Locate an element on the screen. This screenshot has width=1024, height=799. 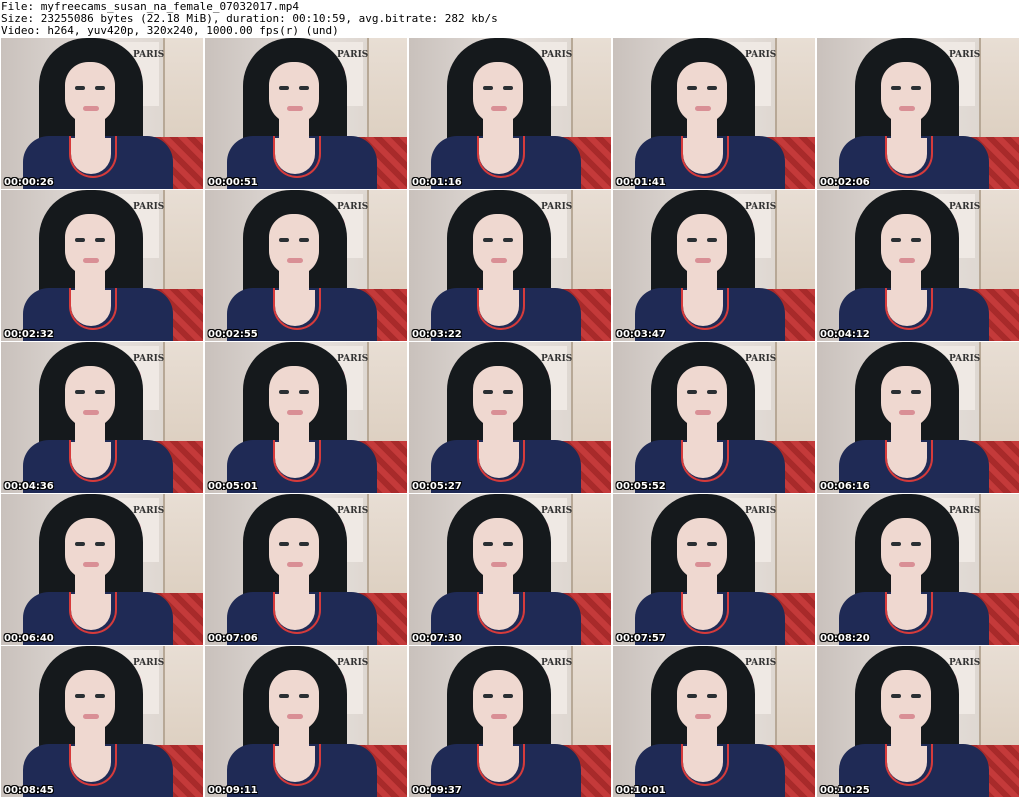
video-thumbnail: PARIS 00:03:47 is located at coordinates (714, 265).